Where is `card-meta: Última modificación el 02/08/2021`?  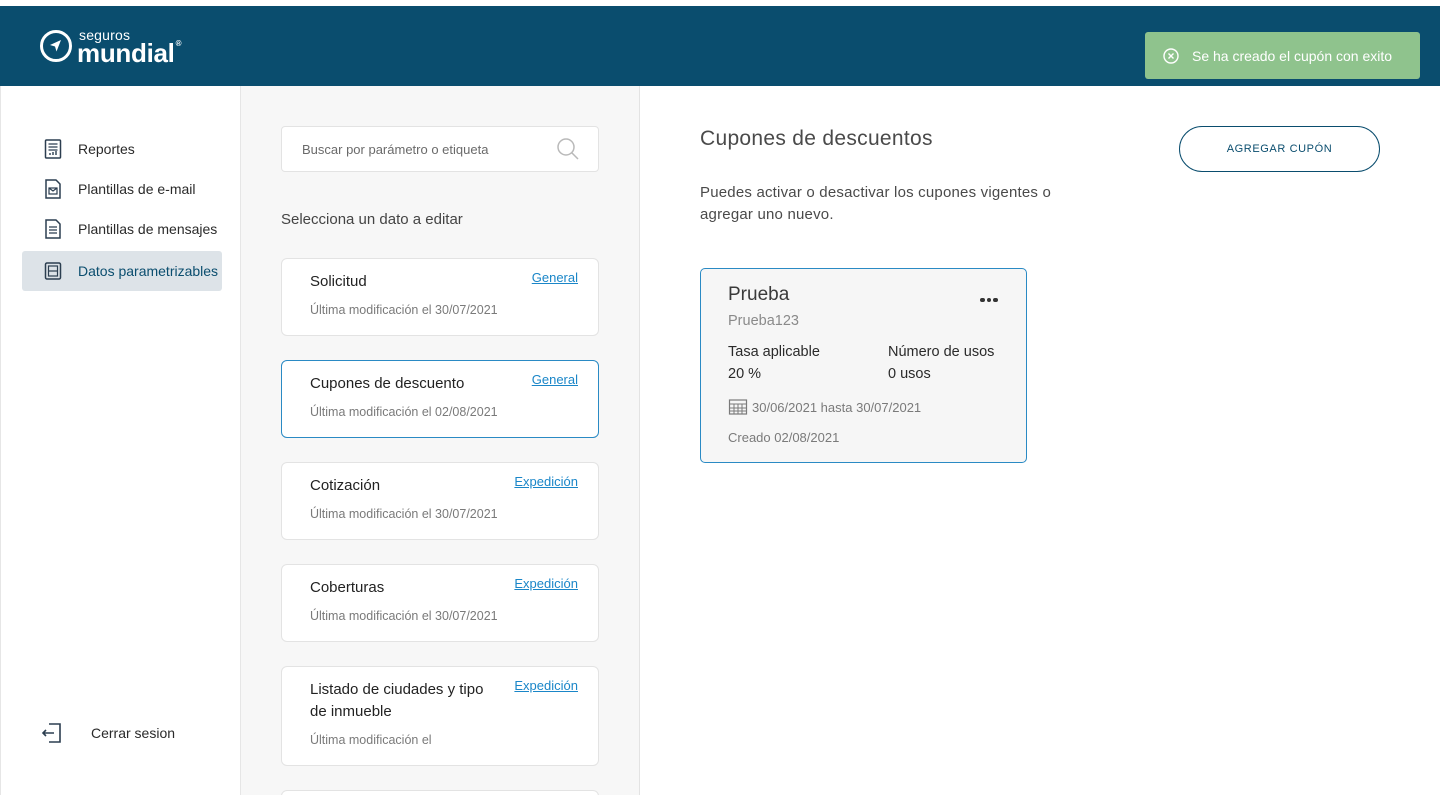 card-meta: Última modificación el 02/08/2021 is located at coordinates (404, 412).